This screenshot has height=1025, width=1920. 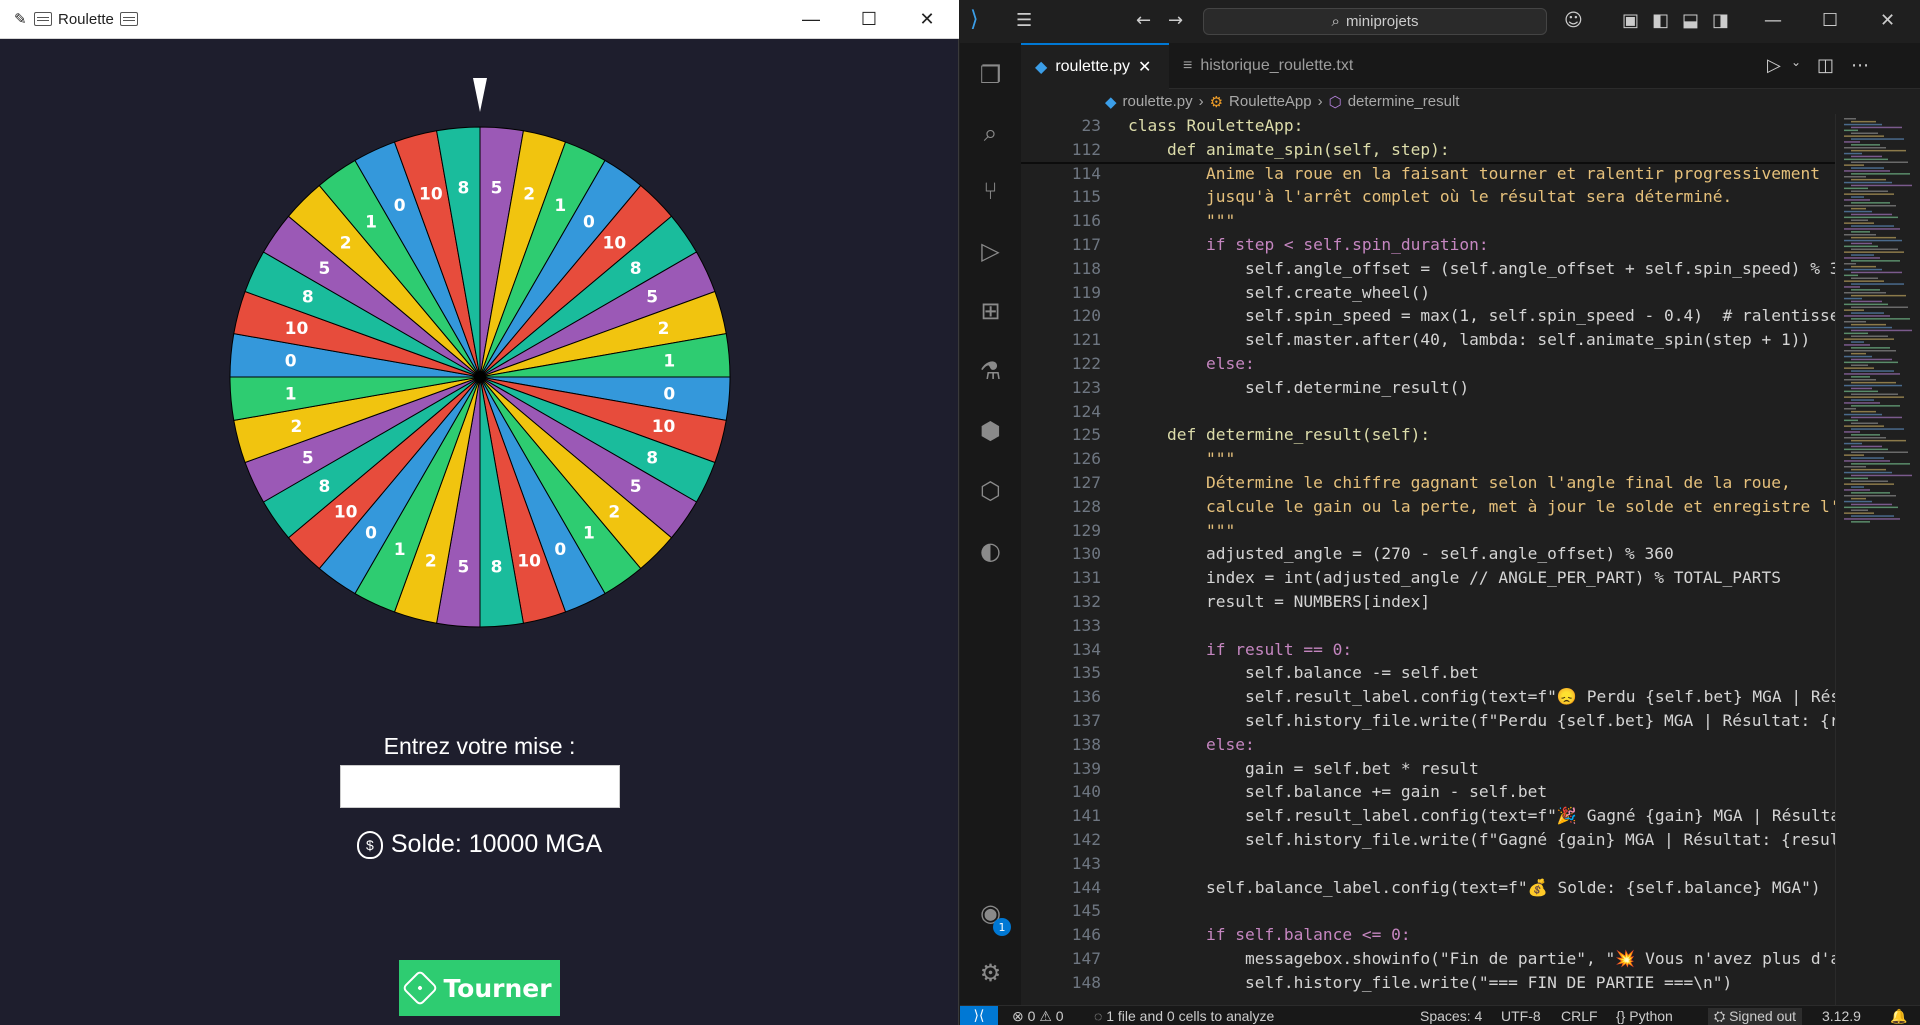 I want to click on window-title: Roulette, so click(x=86, y=19).